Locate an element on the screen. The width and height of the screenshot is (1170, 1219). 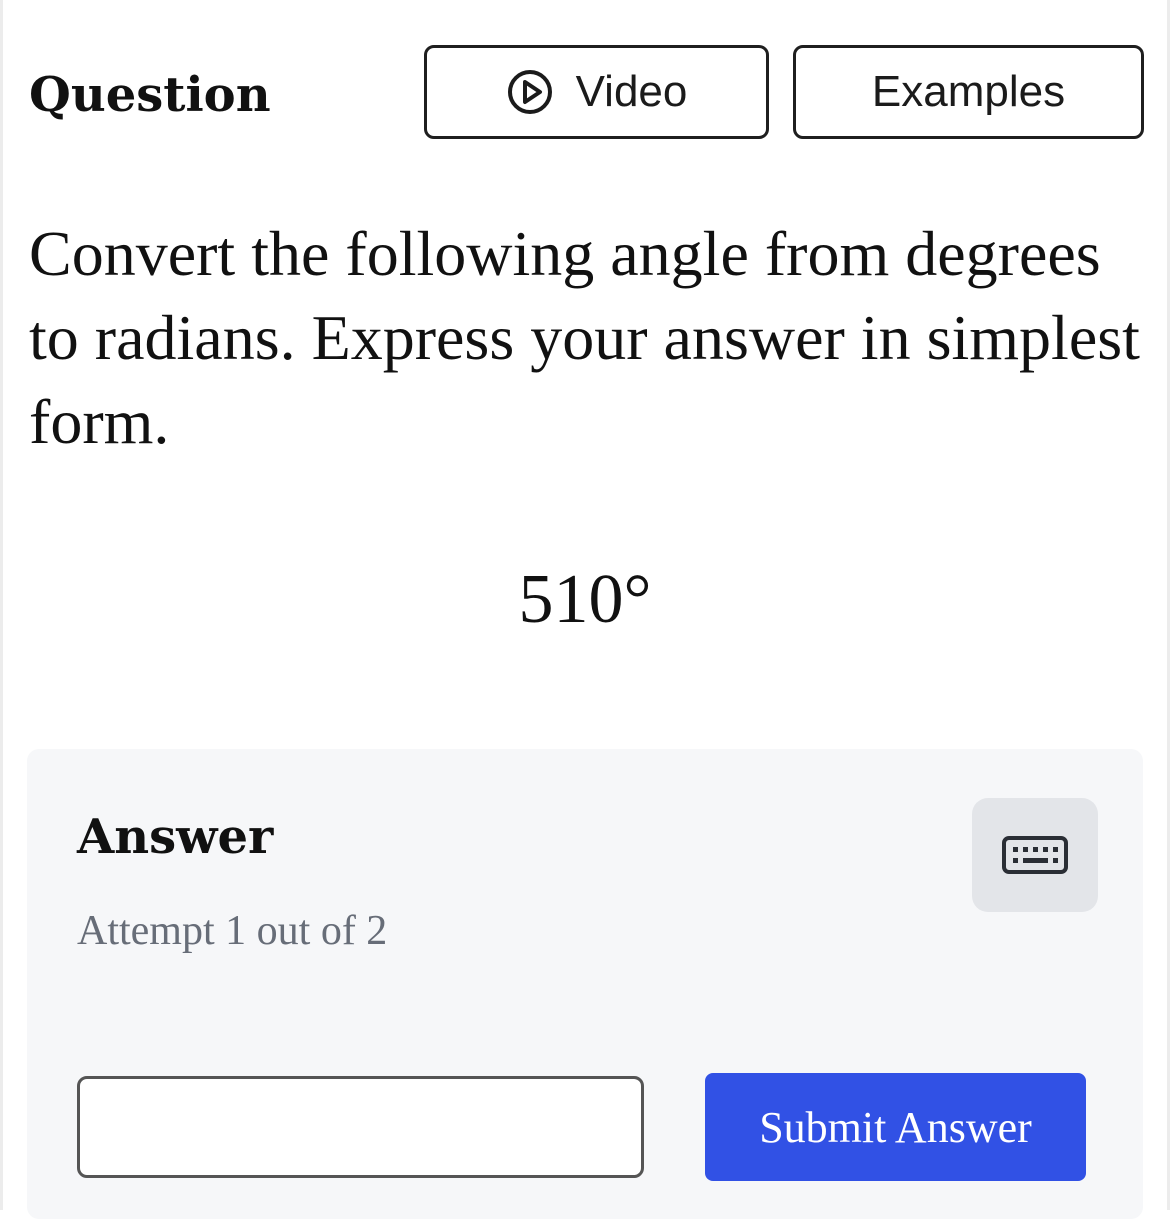
submit-answer-button: Submit Answer is located at coordinates (895, 1127).